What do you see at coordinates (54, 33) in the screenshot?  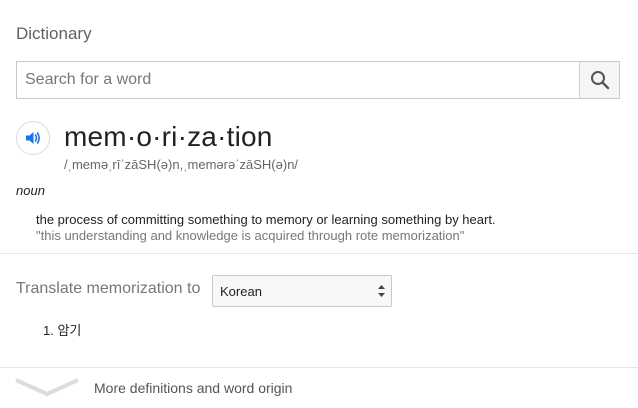 I see `panel-title: Dictionary` at bounding box center [54, 33].